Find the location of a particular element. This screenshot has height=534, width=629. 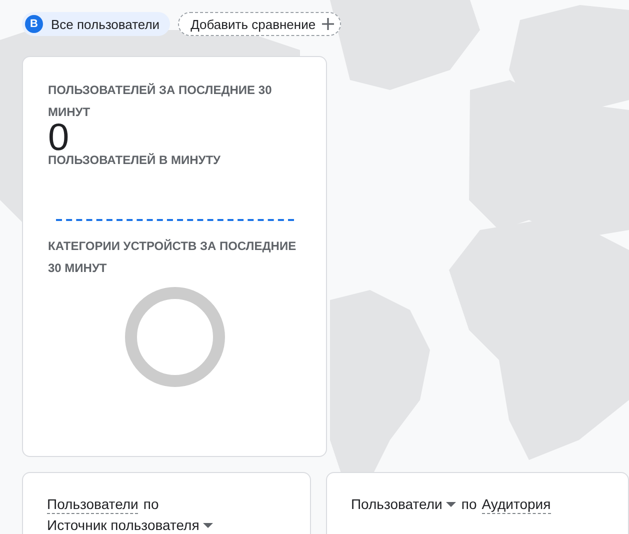

segment-chip: B Все пользователи is located at coordinates (96, 24).